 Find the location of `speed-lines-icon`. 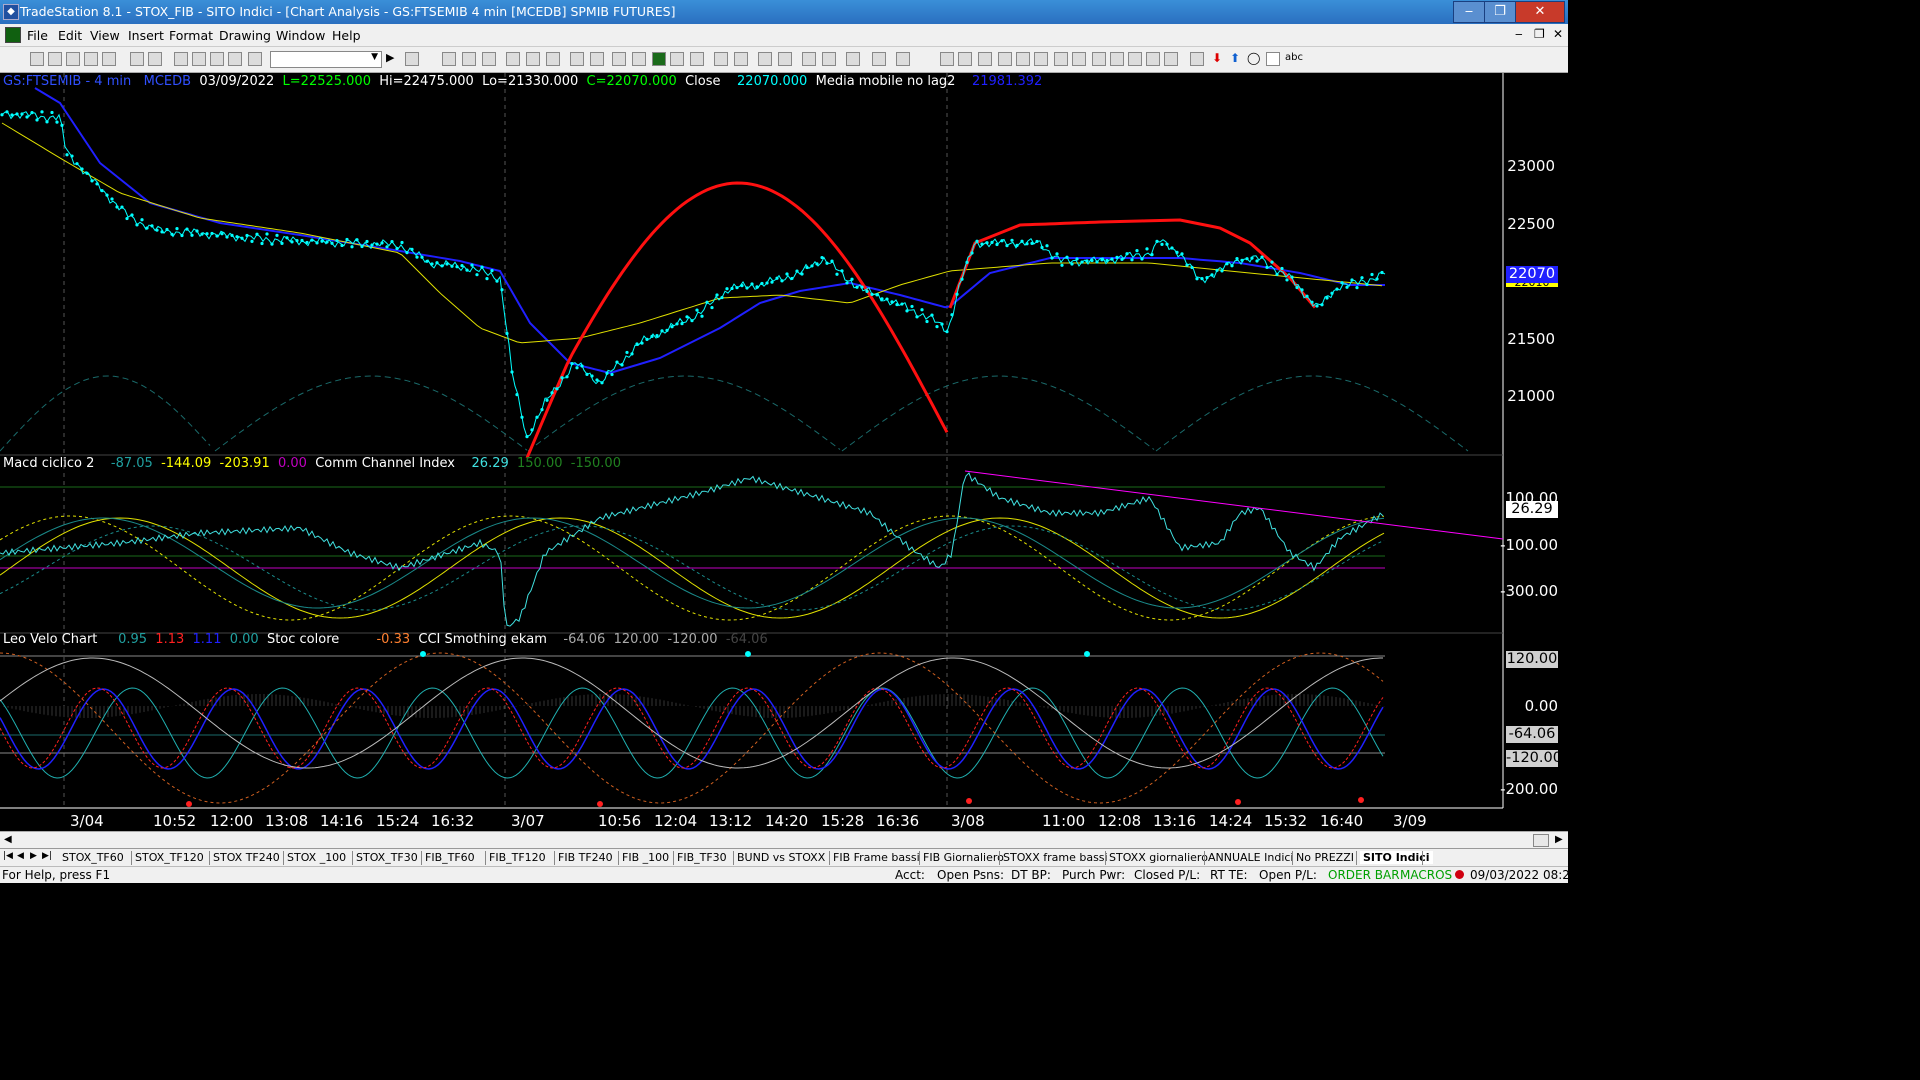

speed-lines-icon is located at coordinates (1061, 59).